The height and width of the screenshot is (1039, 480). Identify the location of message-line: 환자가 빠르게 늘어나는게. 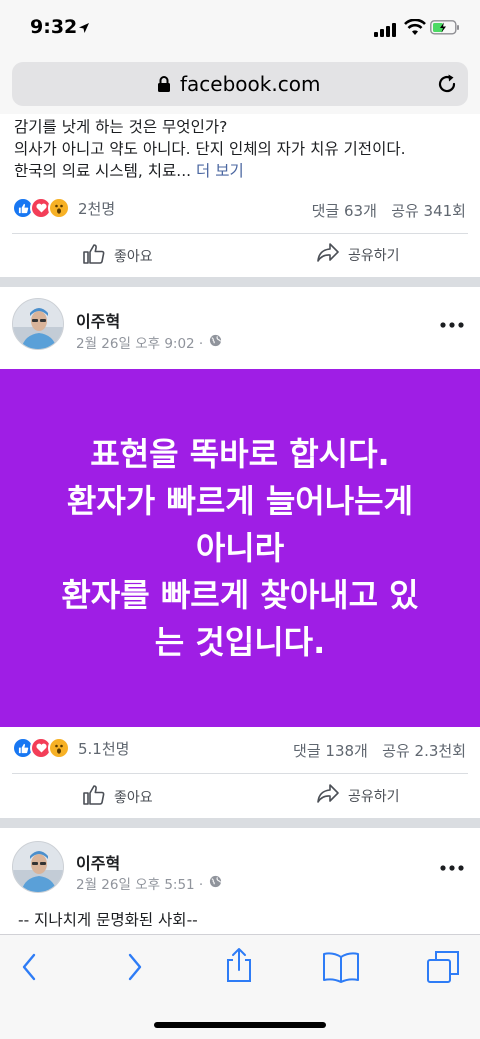
(240, 500).